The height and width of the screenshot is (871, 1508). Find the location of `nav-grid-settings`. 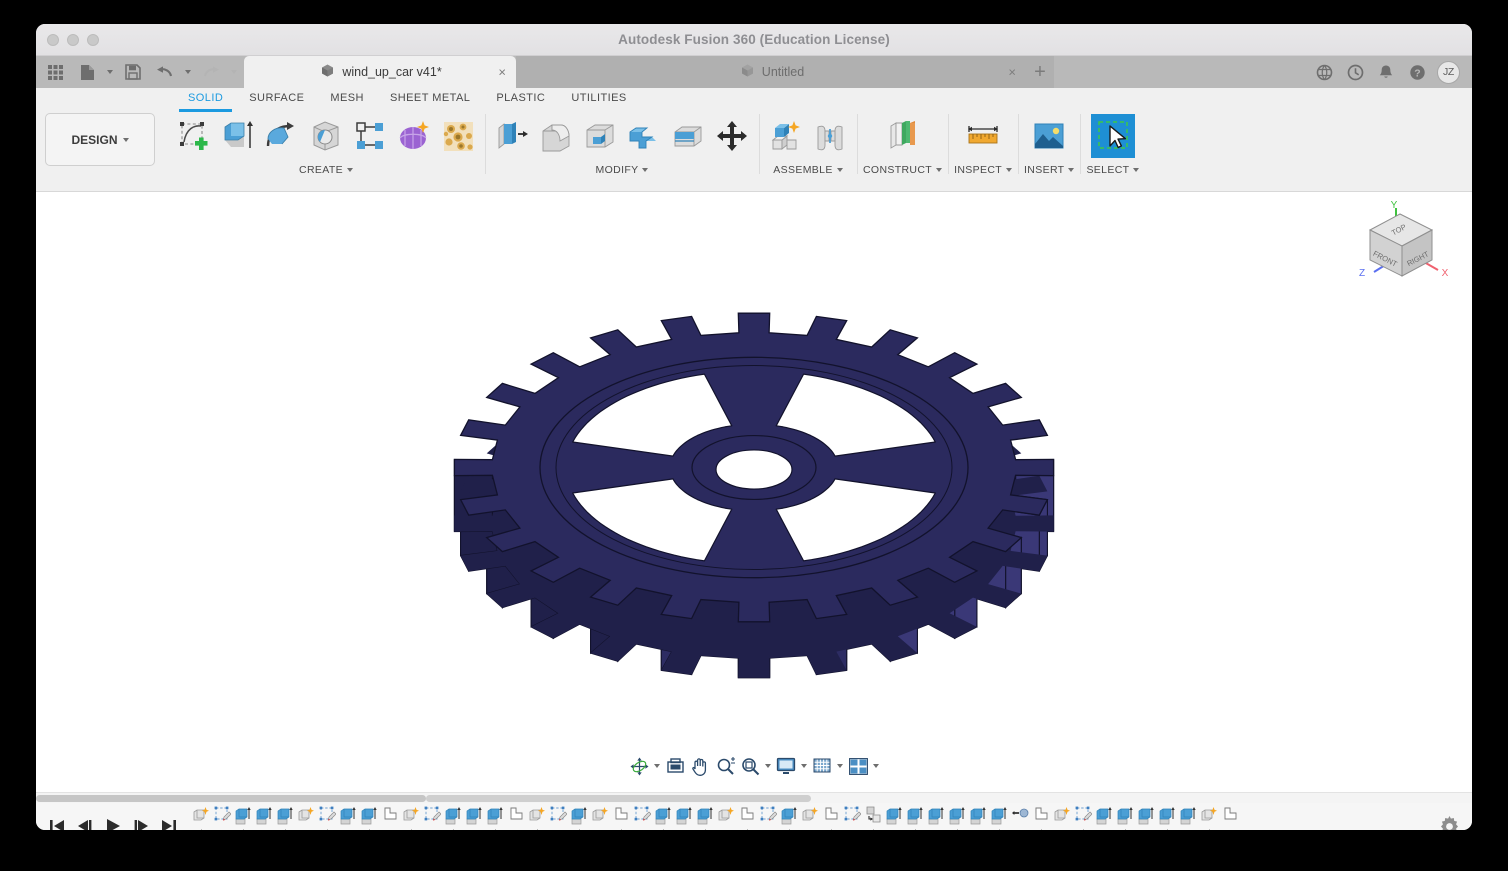

nav-grid-settings is located at coordinates (827, 766).